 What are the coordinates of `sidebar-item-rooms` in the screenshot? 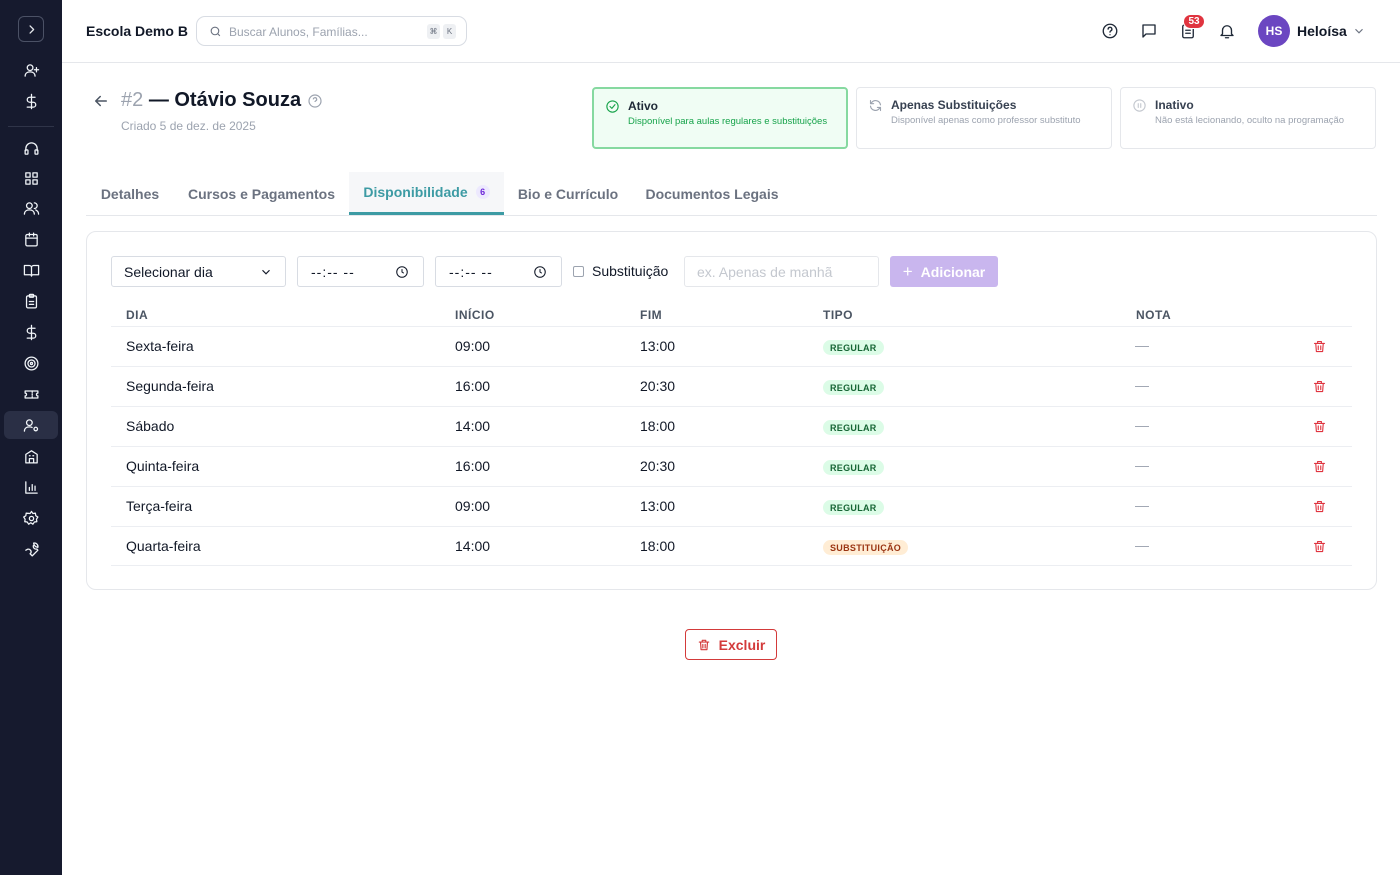 It's located at (31, 456).